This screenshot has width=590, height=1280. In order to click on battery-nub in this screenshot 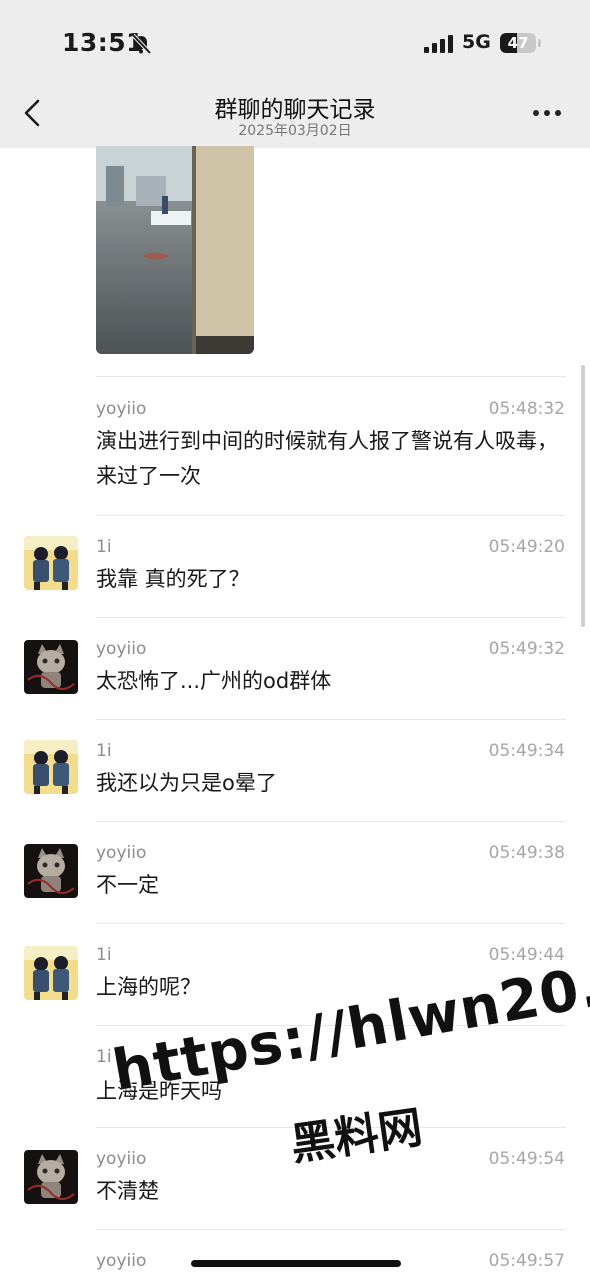, I will do `click(539, 43)`.